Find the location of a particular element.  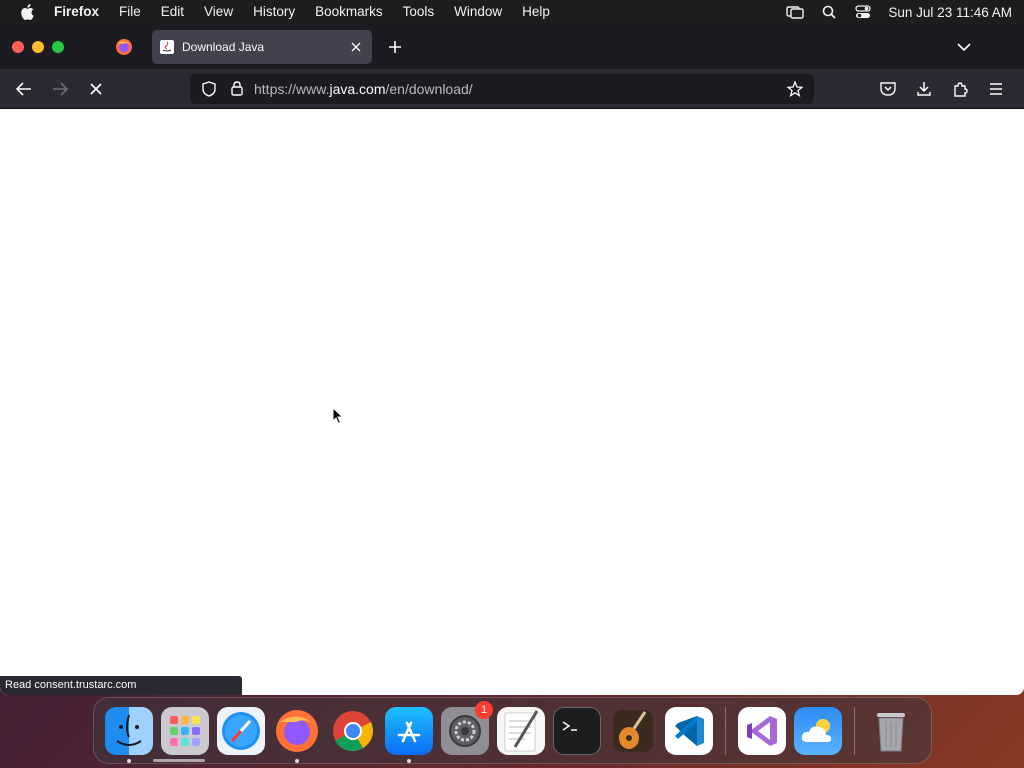

dock-system-settings: 1 is located at coordinates (467, 727).